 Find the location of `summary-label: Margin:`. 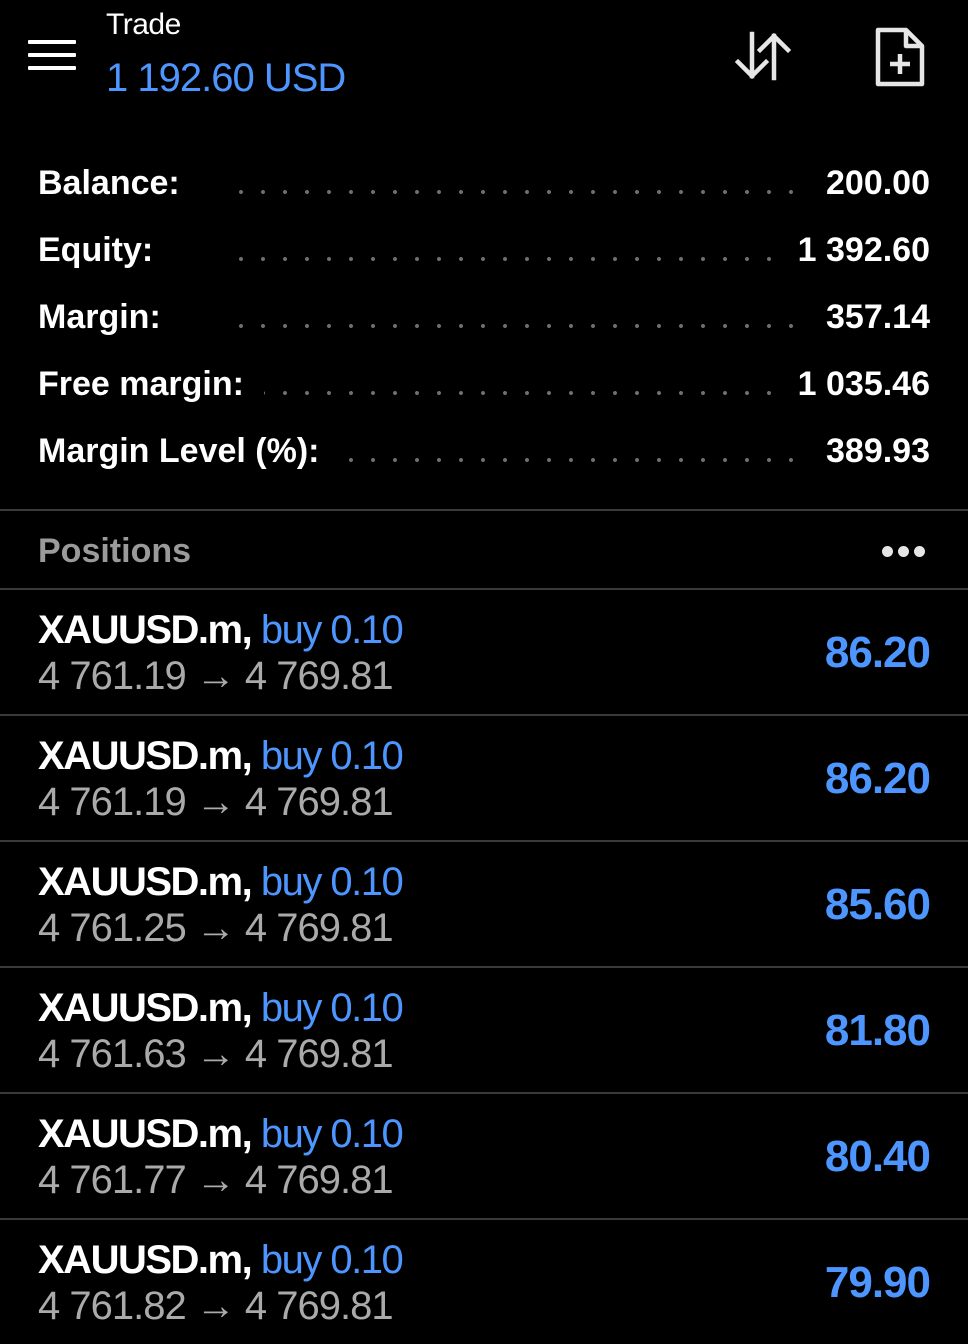

summary-label: Margin: is located at coordinates (109, 317).